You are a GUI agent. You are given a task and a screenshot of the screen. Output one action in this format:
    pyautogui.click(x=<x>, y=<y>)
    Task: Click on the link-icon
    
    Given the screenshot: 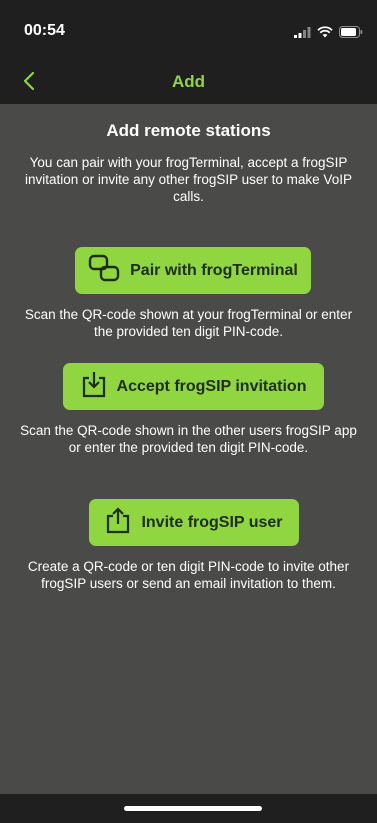 What is the action you would take?
    pyautogui.click(x=109, y=270)
    